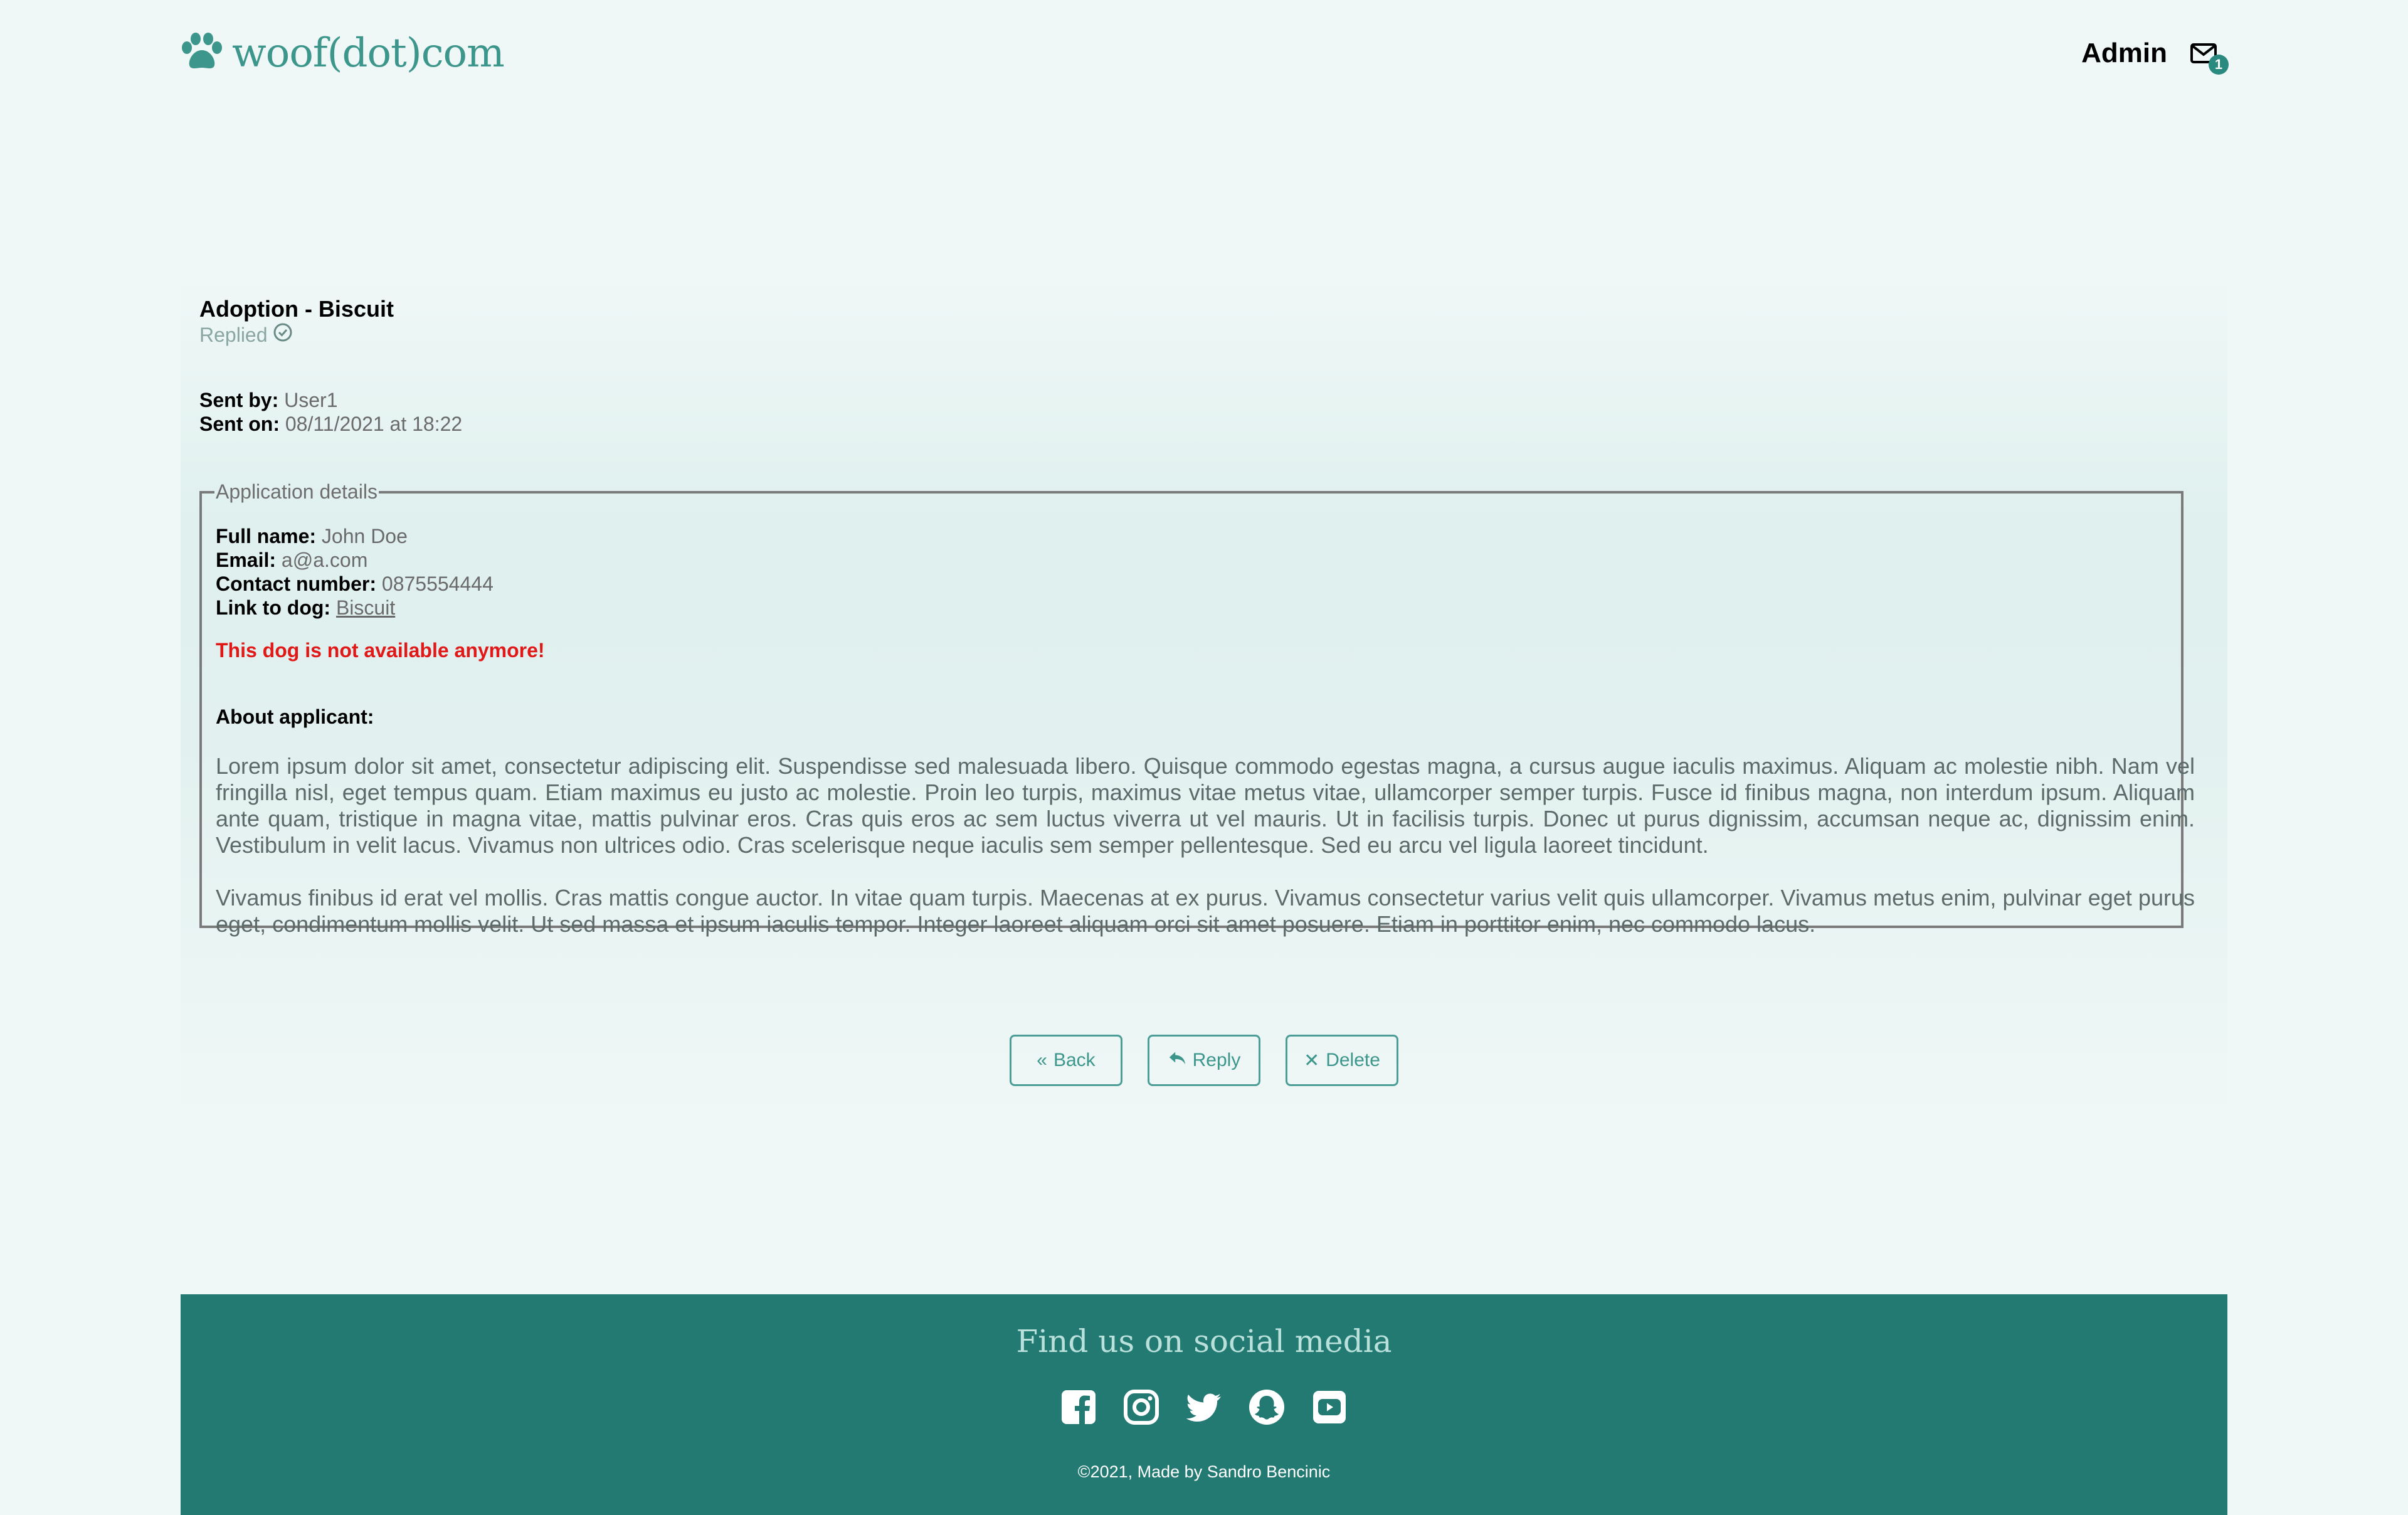 The image size is (2408, 1515). I want to click on youtube-icon, so click(1329, 1407).